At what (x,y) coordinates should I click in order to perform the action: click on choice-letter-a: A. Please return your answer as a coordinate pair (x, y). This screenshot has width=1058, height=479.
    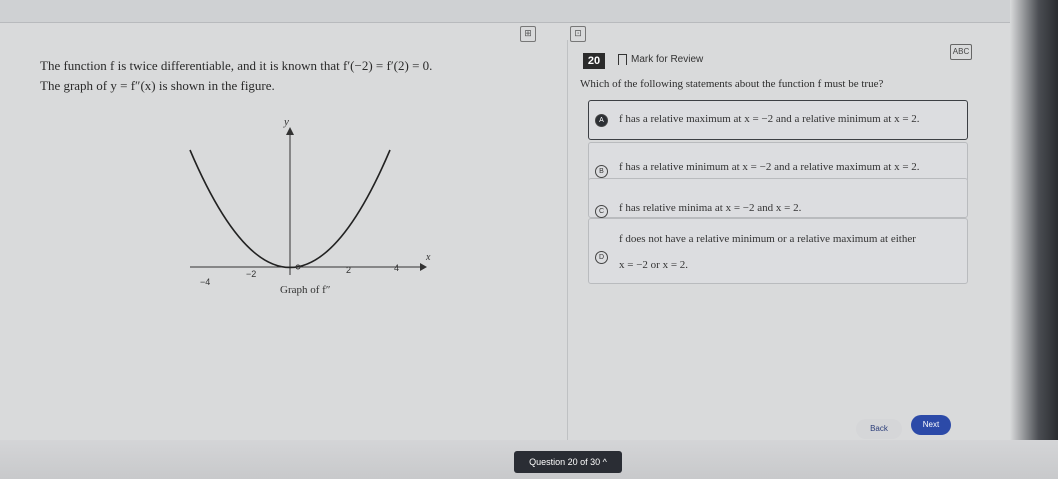
    Looking at the image, I should click on (601, 120).